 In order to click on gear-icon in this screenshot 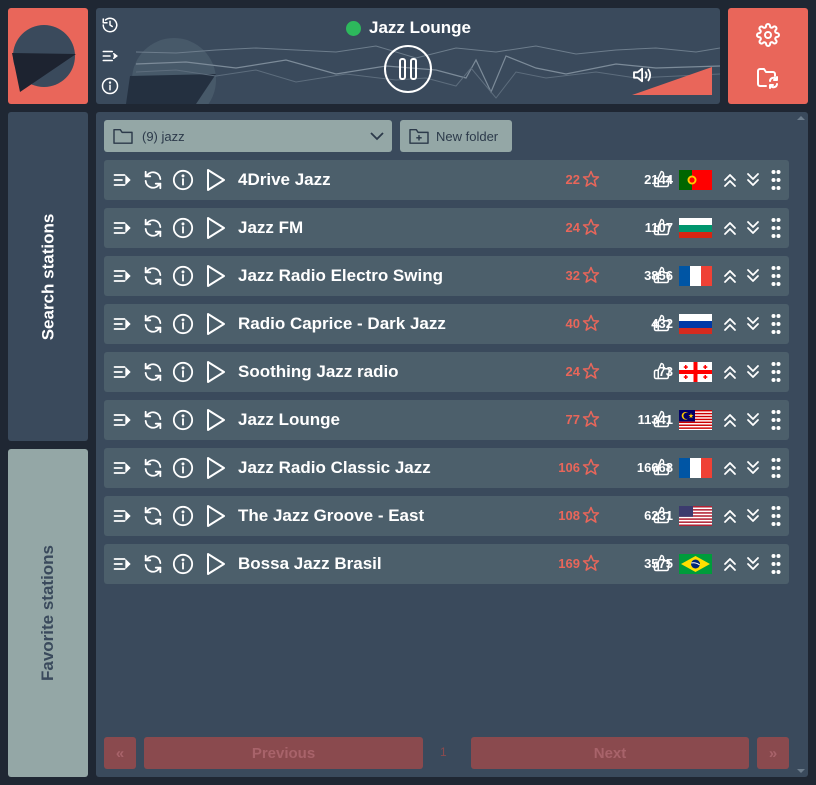, I will do `click(768, 37)`.